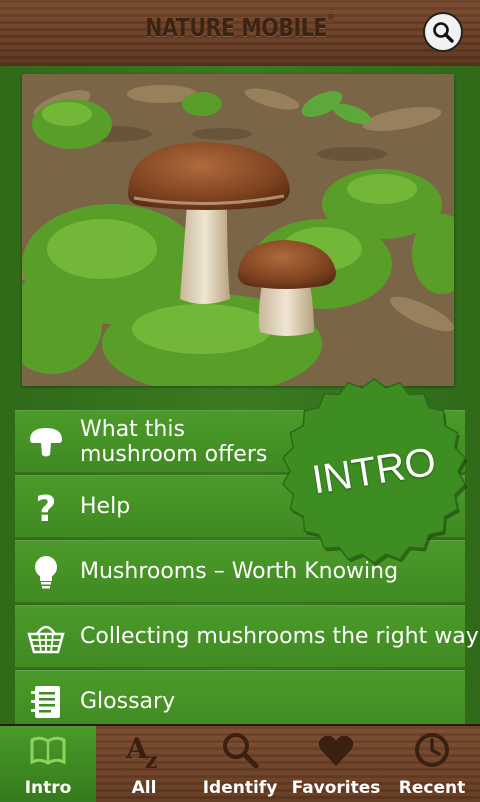 The image size is (480, 802). I want to click on menu-item-label: What this mushroom offers, so click(174, 441).